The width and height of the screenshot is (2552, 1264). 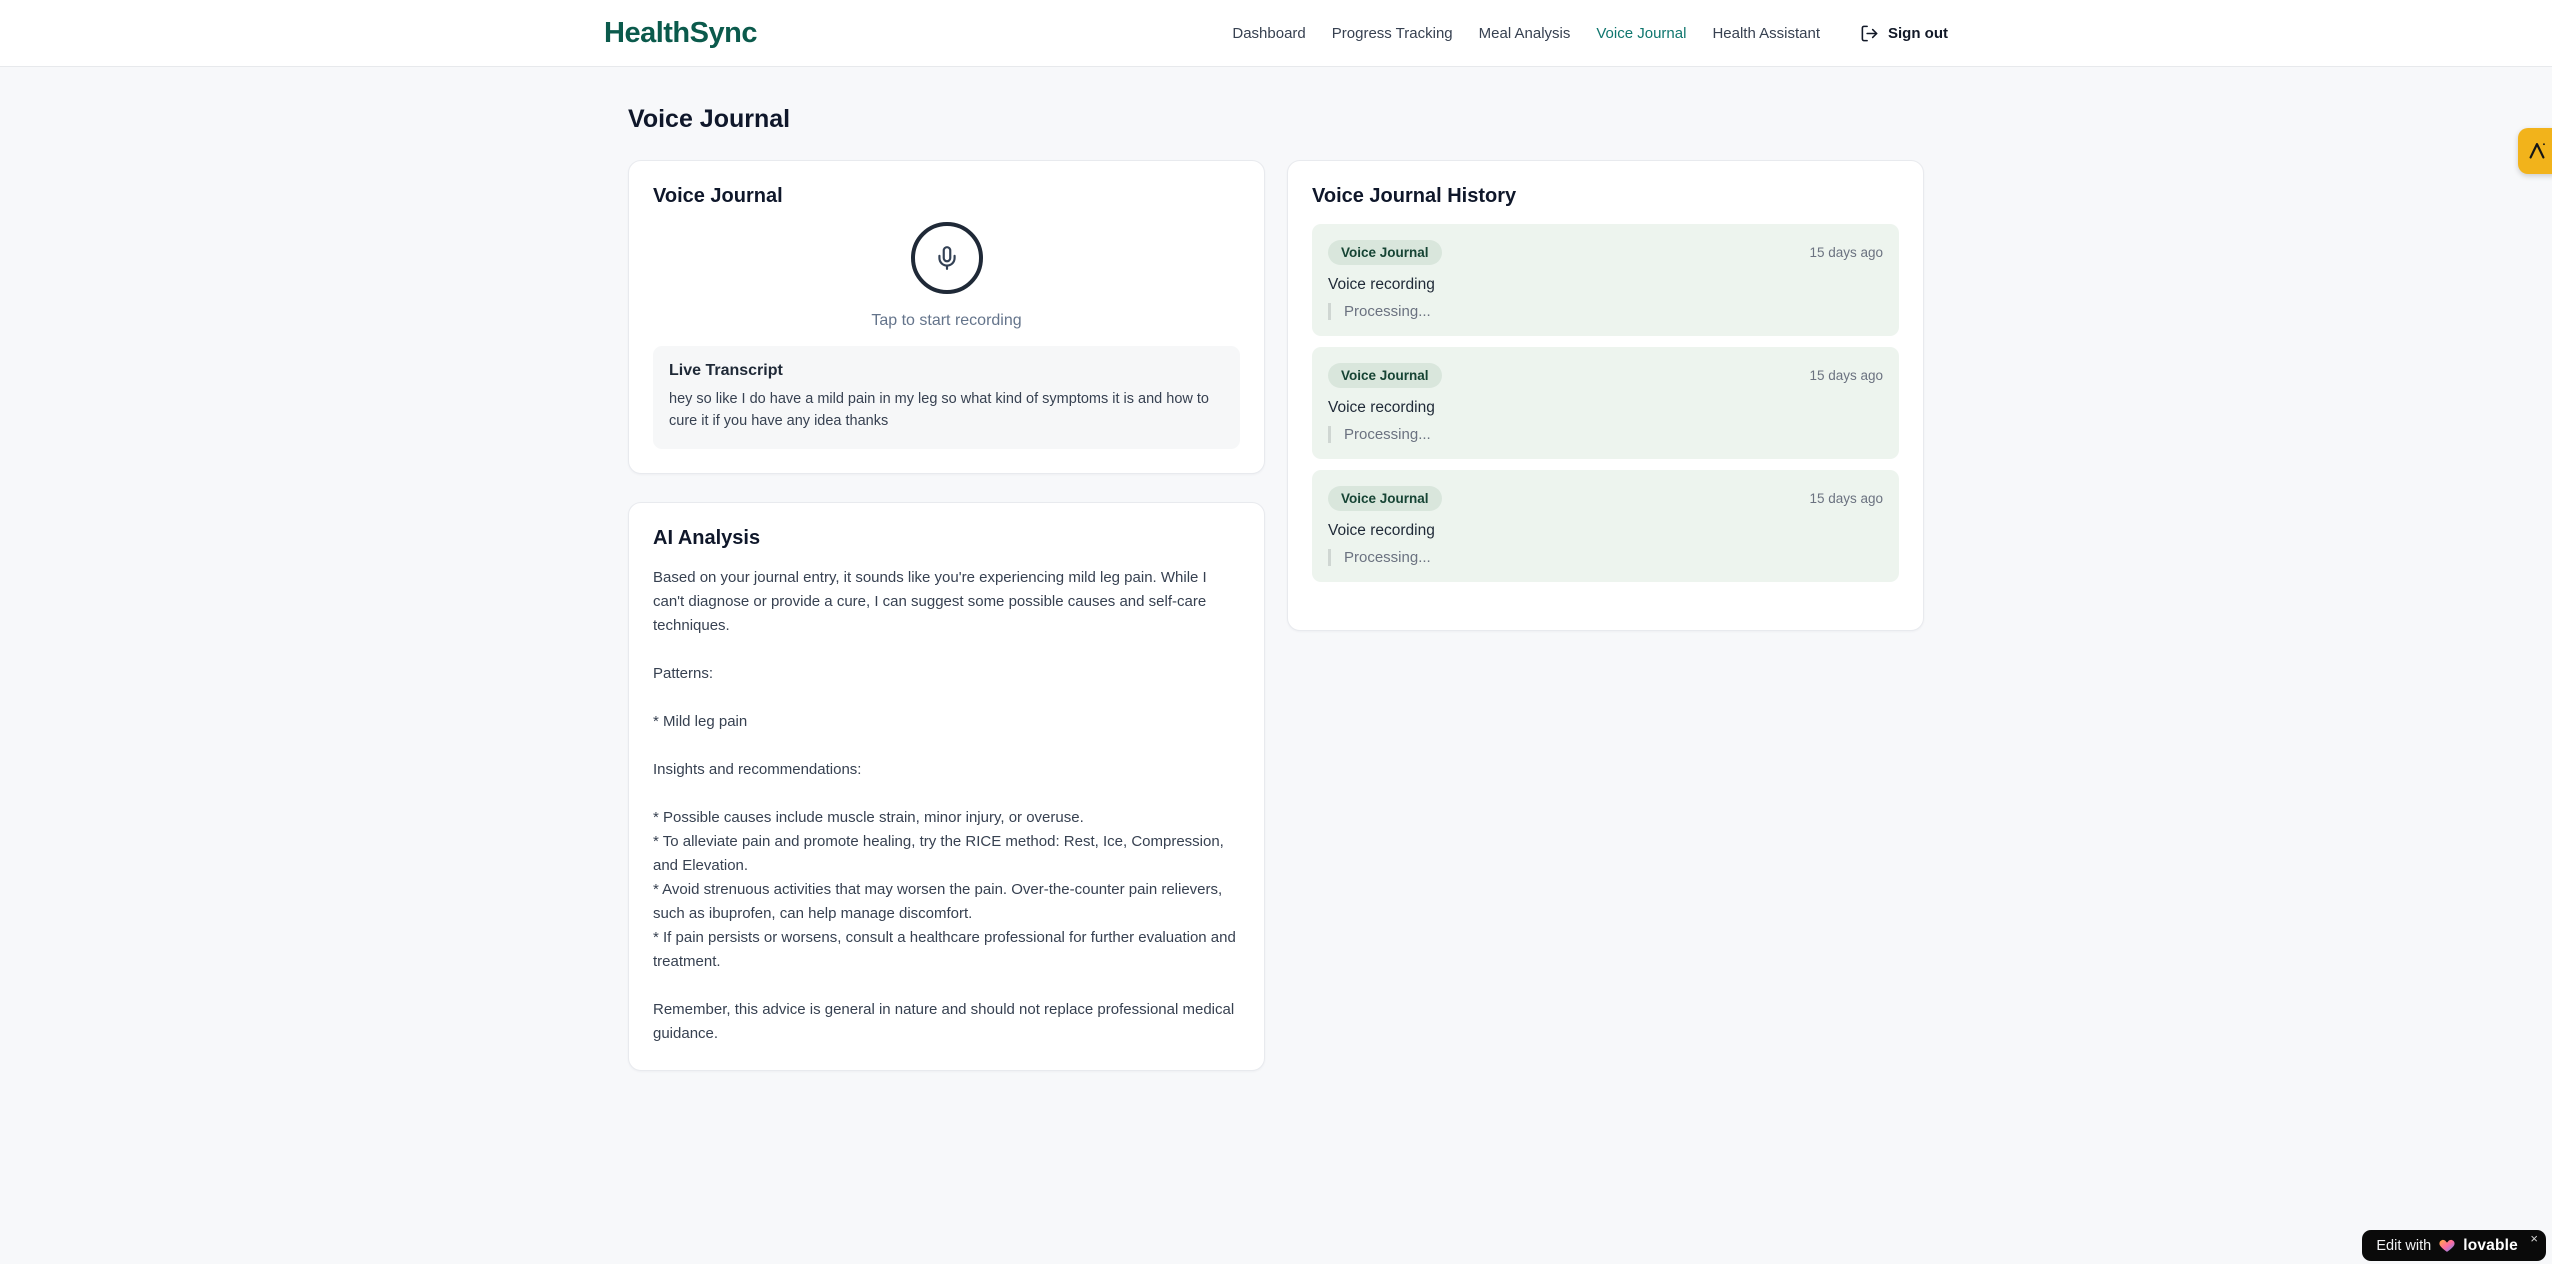 What do you see at coordinates (1766, 33) in the screenshot?
I see `nav-health-assistant: Health Assistant` at bounding box center [1766, 33].